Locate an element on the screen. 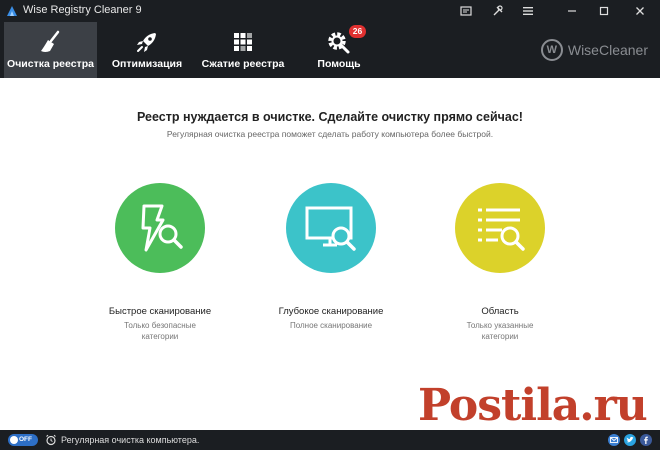 The width and height of the screenshot is (660, 450). watermark-text: Postila.ru is located at coordinates (533, 405).